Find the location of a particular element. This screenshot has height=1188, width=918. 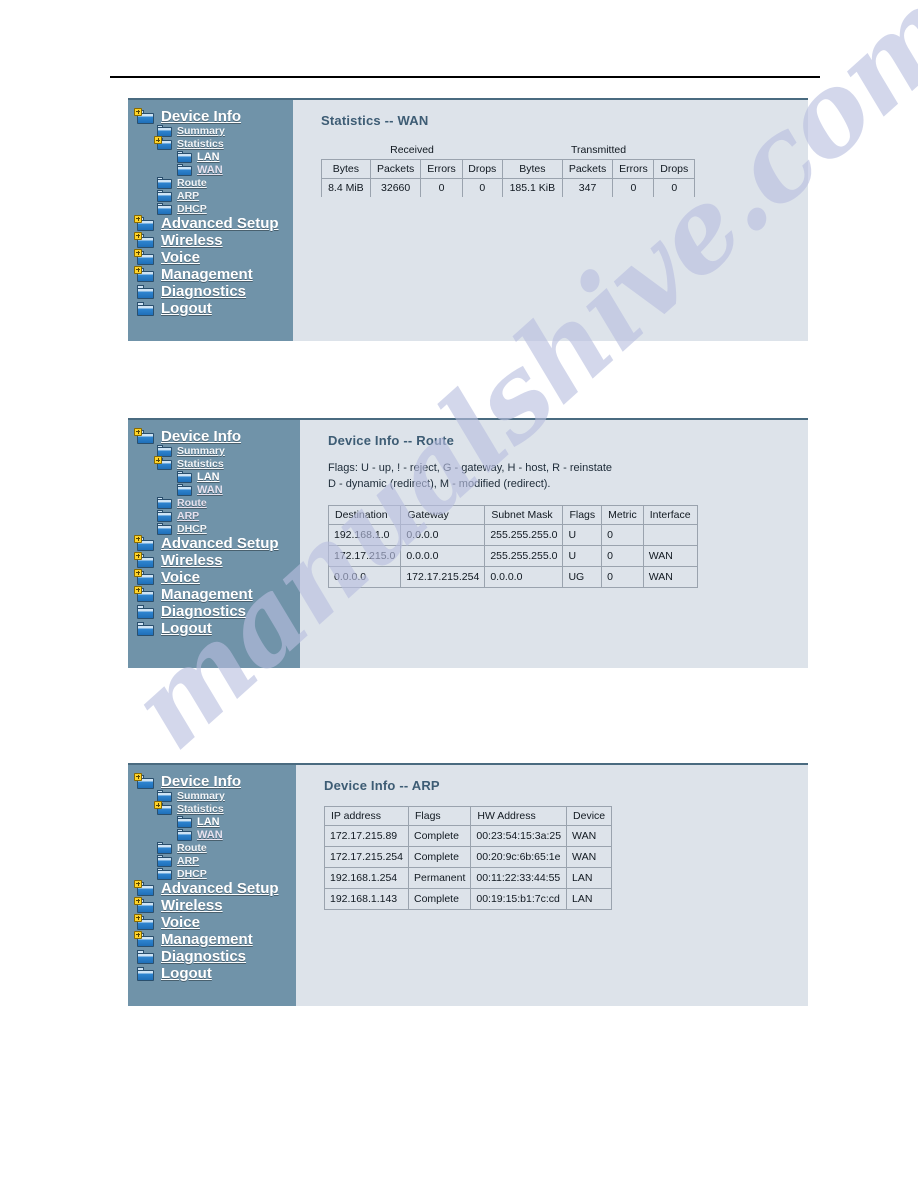

group-header-transmitted: Transmitted is located at coordinates (598, 150).